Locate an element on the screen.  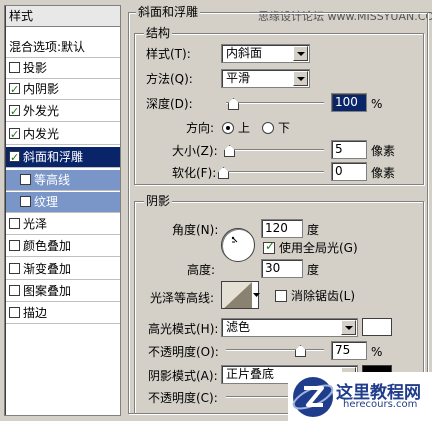
list-item-drop-shadow: 投影 is located at coordinates (63, 68).